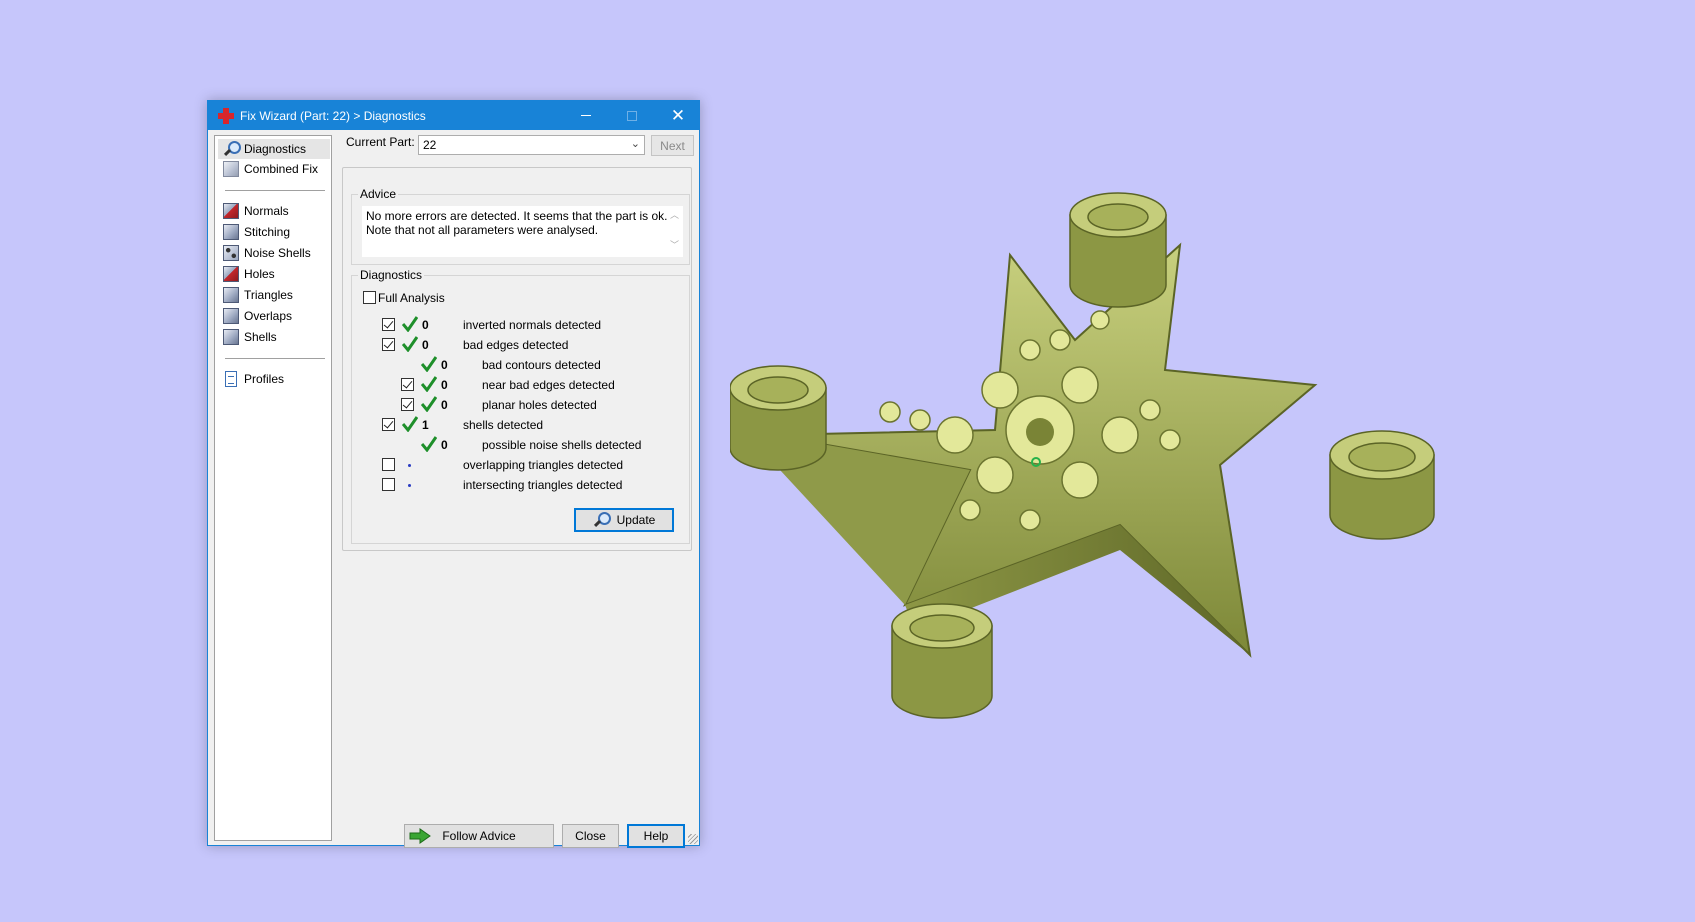  I want to click on diagnostic-label: shells detected, so click(503, 425).